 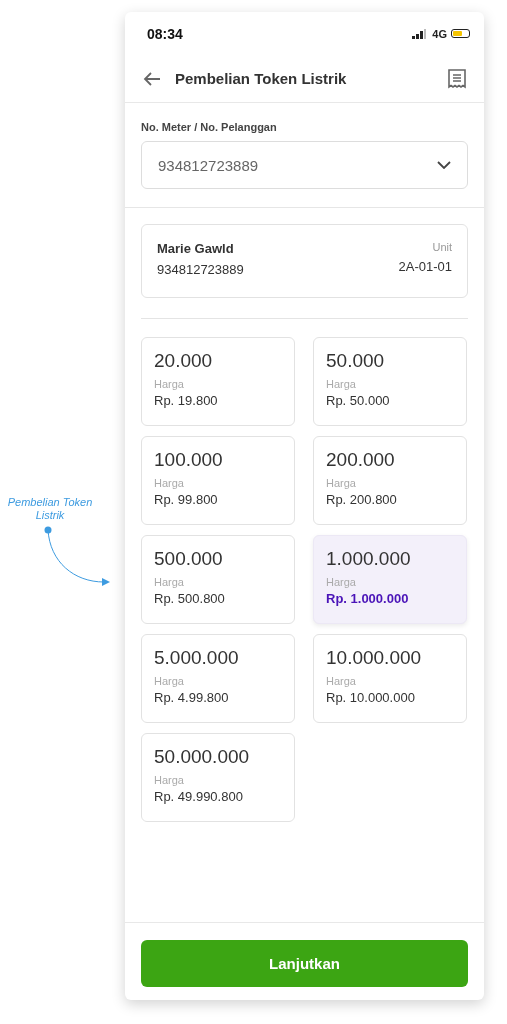 What do you see at coordinates (368, 598) in the screenshot?
I see `price-value: Rp. 1.000.000` at bounding box center [368, 598].